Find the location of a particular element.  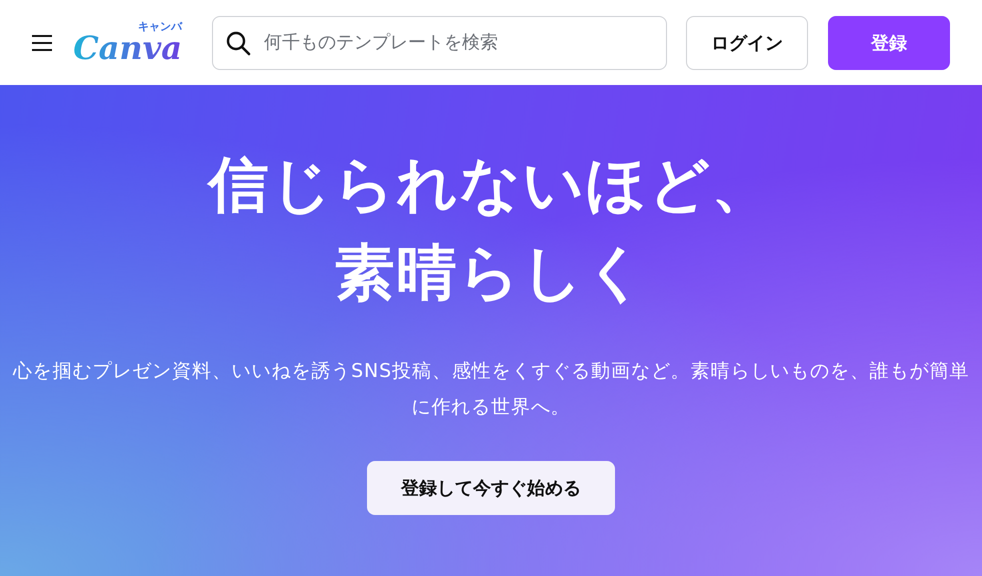

search-icon is located at coordinates (238, 43).